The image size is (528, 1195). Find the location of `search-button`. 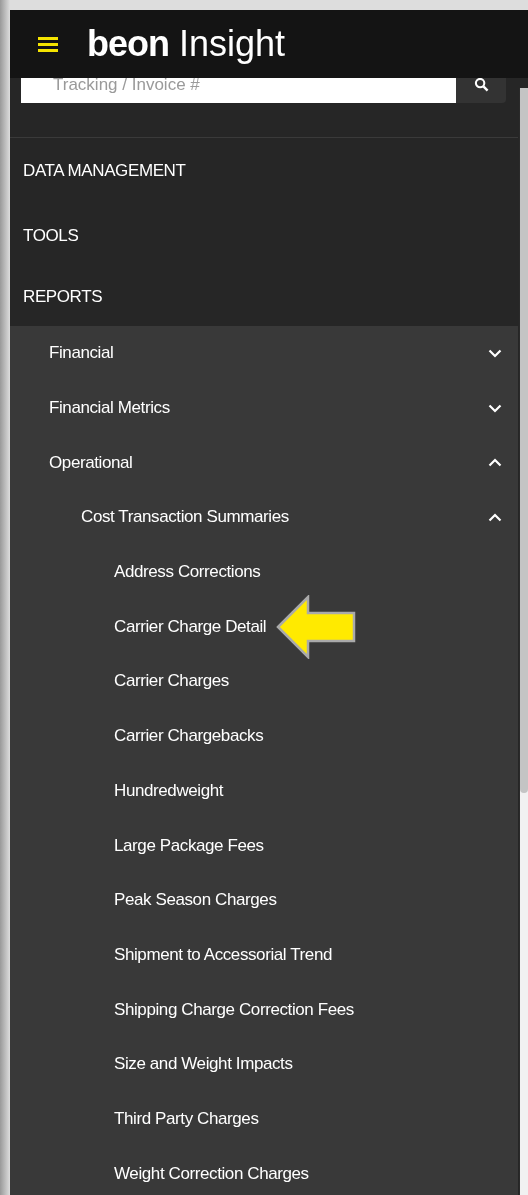

search-button is located at coordinates (481, 90).